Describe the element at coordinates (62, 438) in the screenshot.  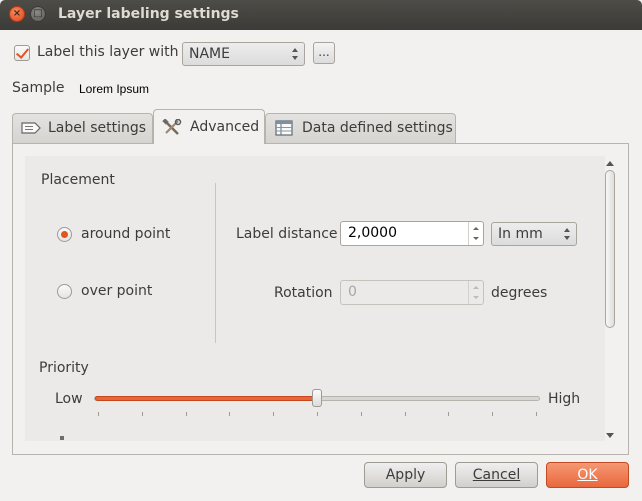
I see `clipped-text-fragment` at that location.